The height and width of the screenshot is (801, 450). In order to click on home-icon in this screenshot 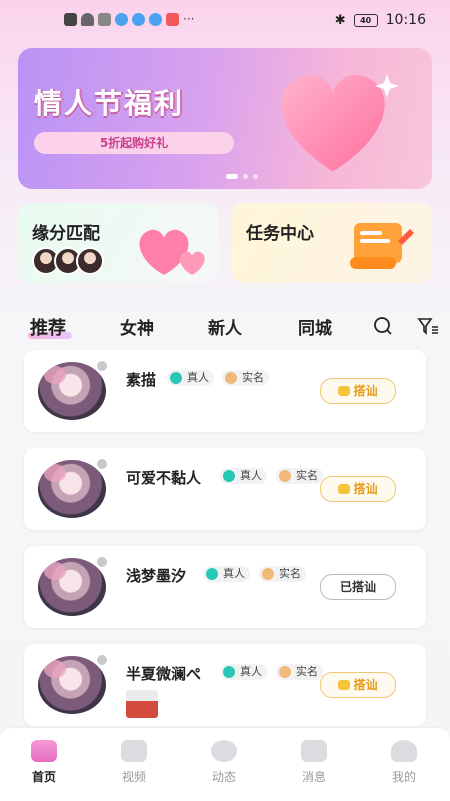, I will do `click(44, 751)`.